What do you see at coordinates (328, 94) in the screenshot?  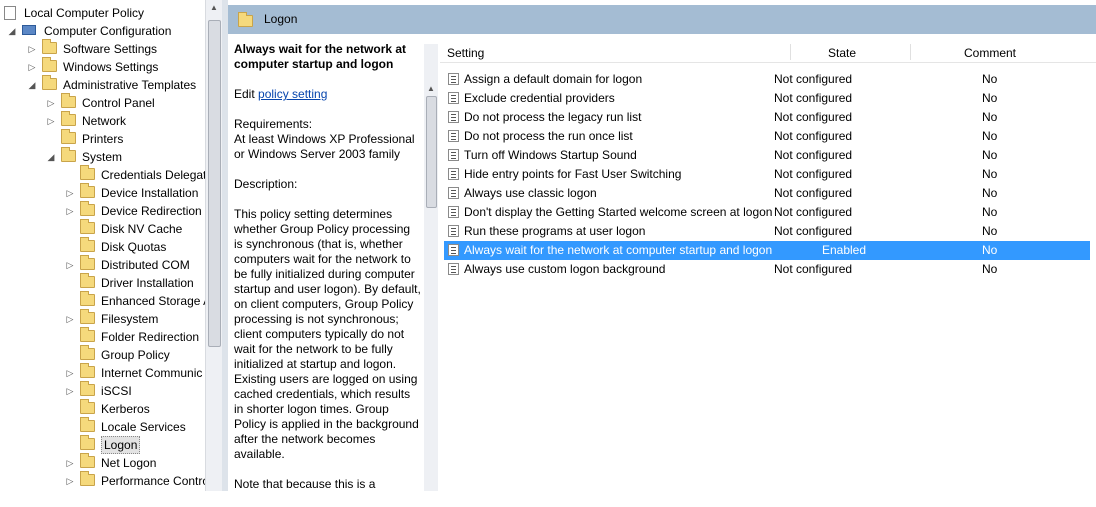 I see `edit-line: Edit policy setting` at bounding box center [328, 94].